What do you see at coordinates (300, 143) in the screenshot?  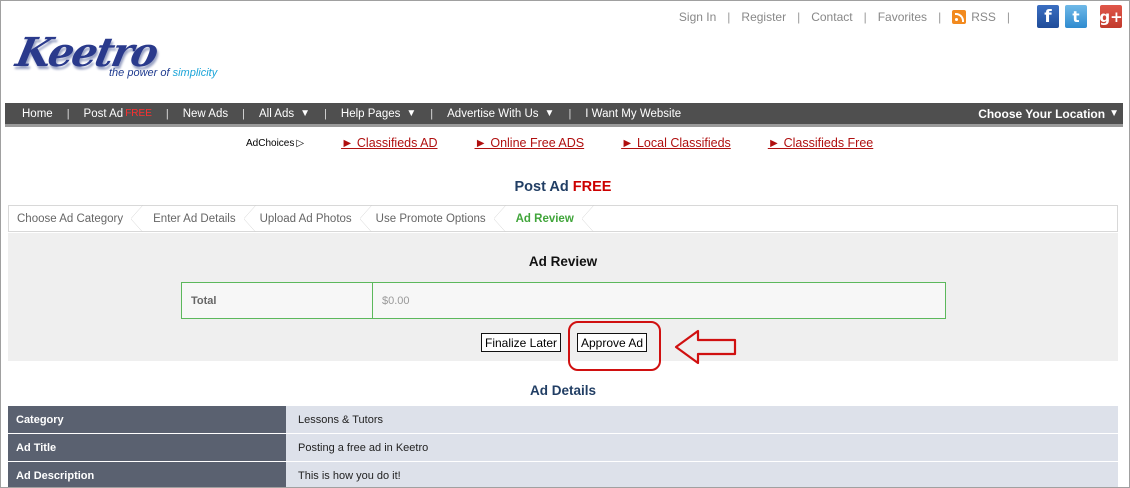 I see `play-icon: ▷` at bounding box center [300, 143].